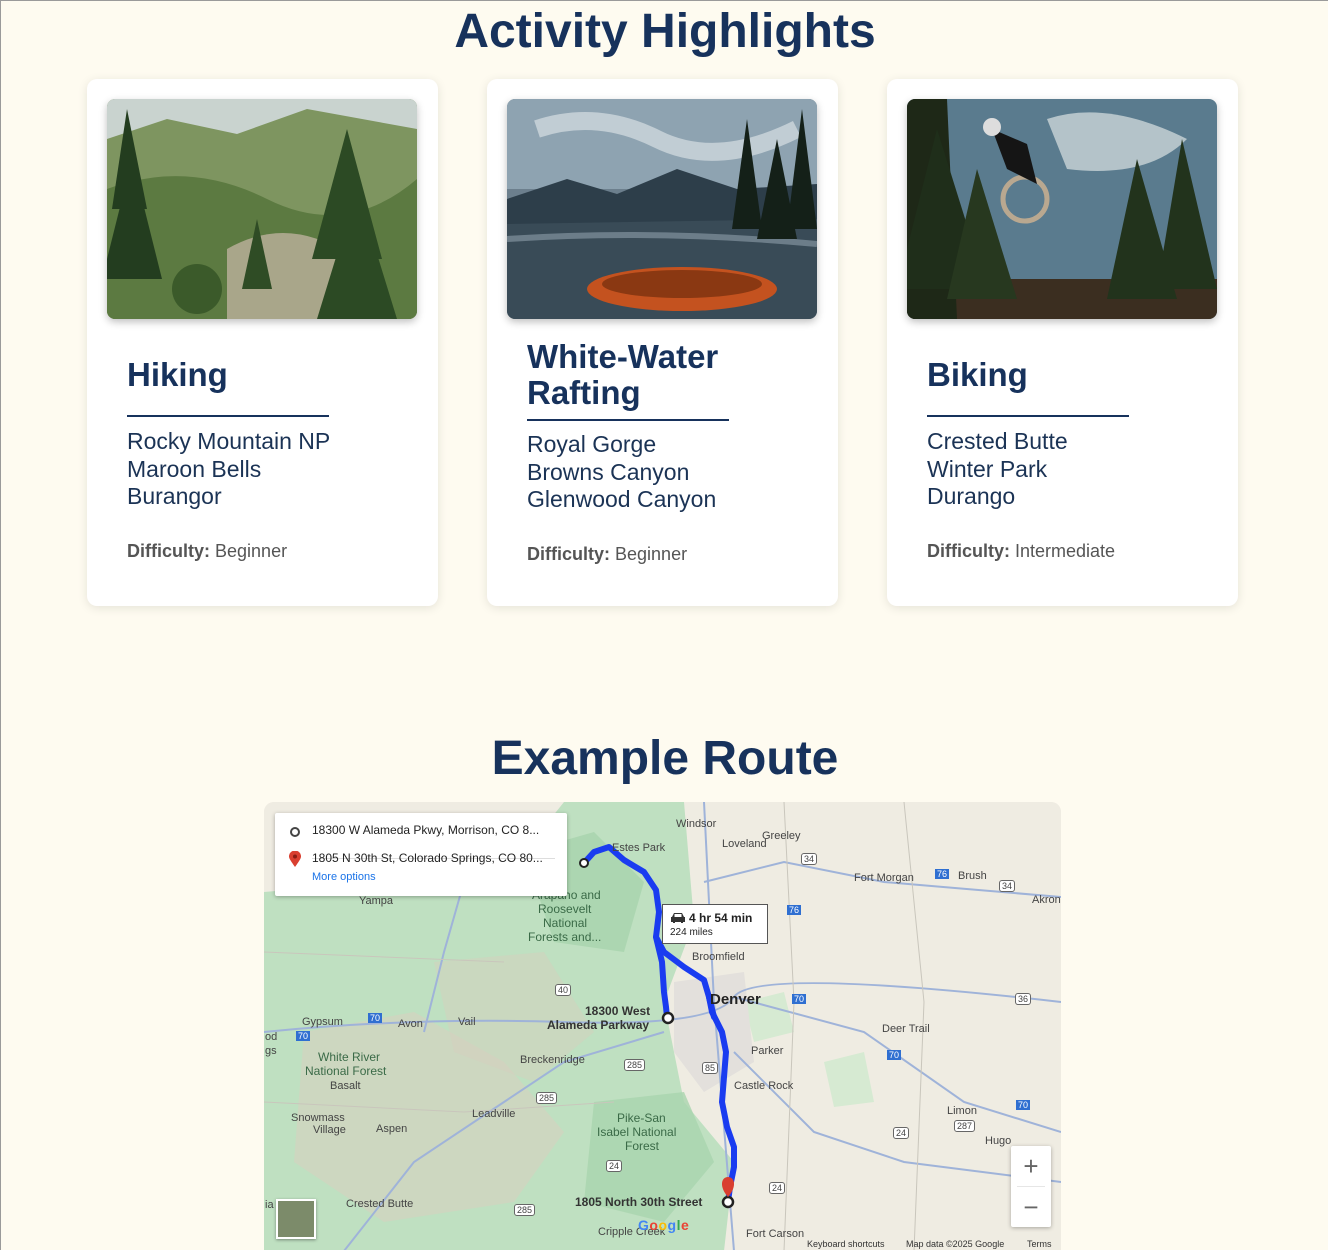 Image resolution: width=1328 pixels, height=1250 pixels. I want to click on map-label: Avon, so click(410, 1024).